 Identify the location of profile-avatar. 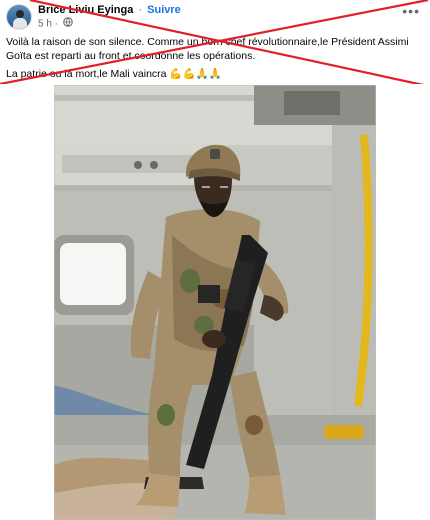
(19, 17).